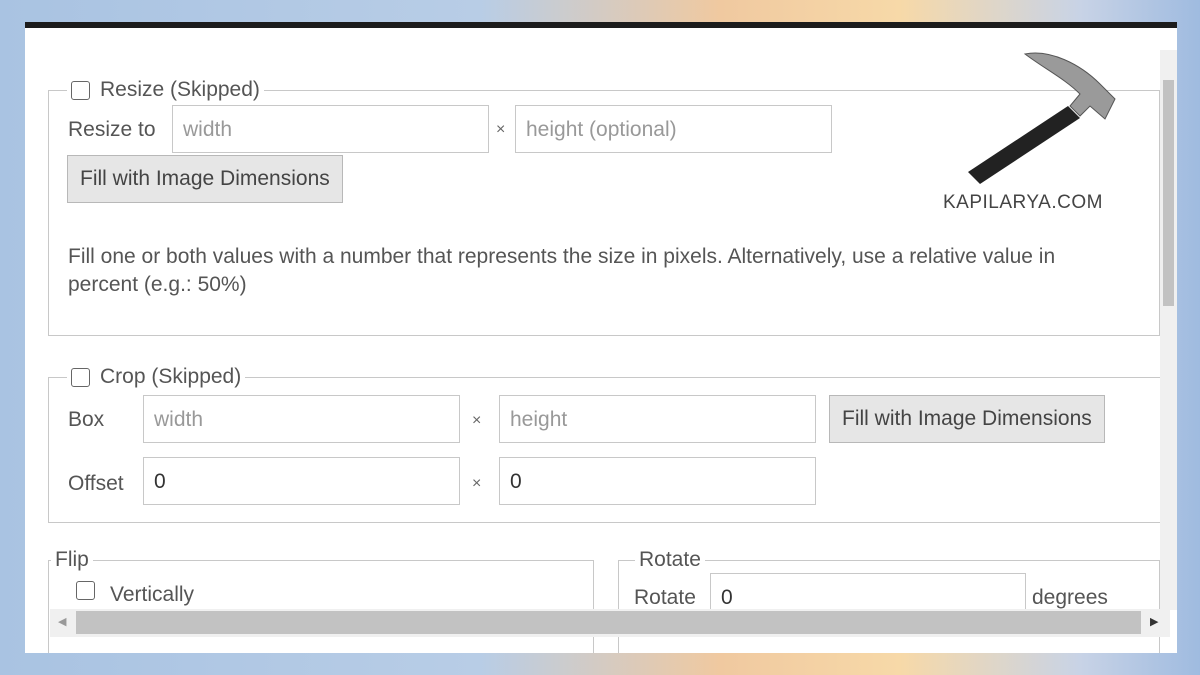  What do you see at coordinates (670, 559) in the screenshot?
I see `rotate-legend: Rotate` at bounding box center [670, 559].